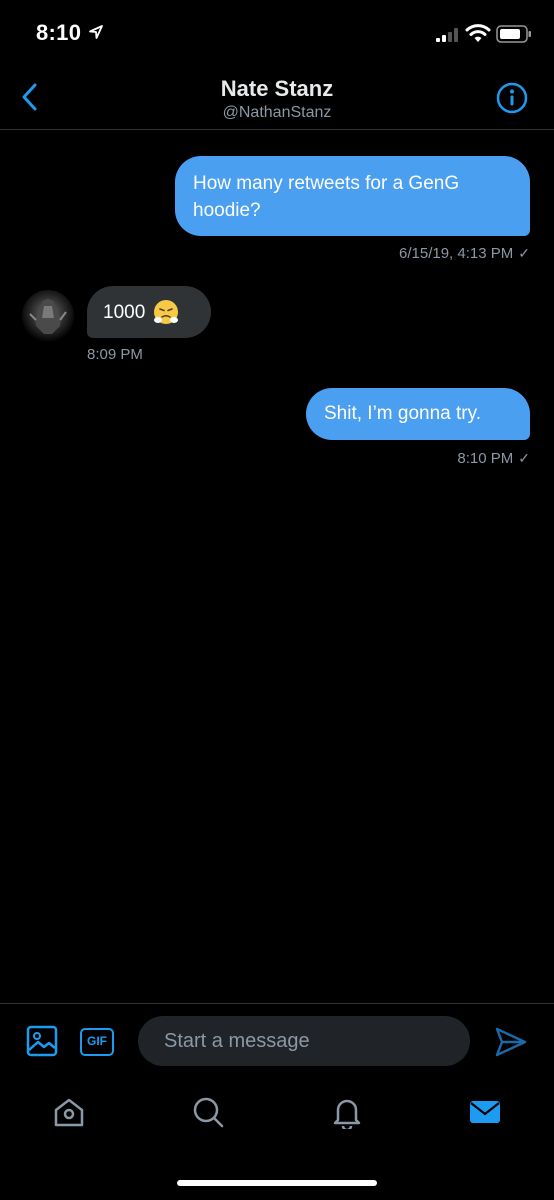 The image size is (554, 1200). What do you see at coordinates (347, 1112) in the screenshot?
I see `notifications-icon` at bounding box center [347, 1112].